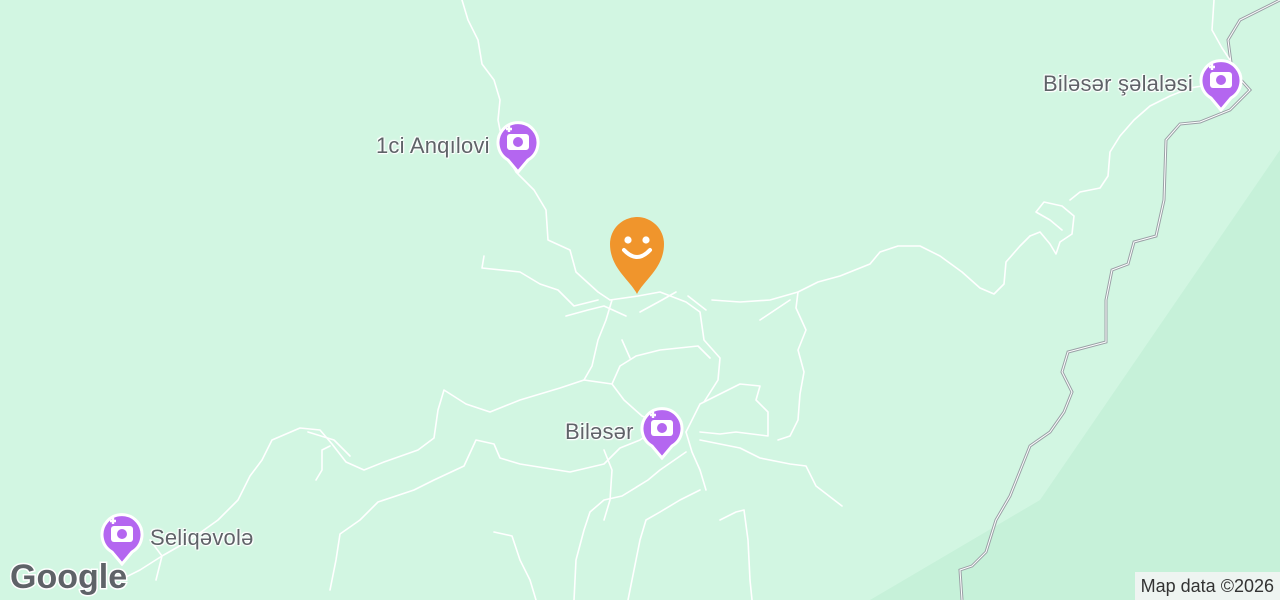 Image resolution: width=1280 pixels, height=600 pixels. I want to click on poi-label: Biləsər, so click(599, 431).